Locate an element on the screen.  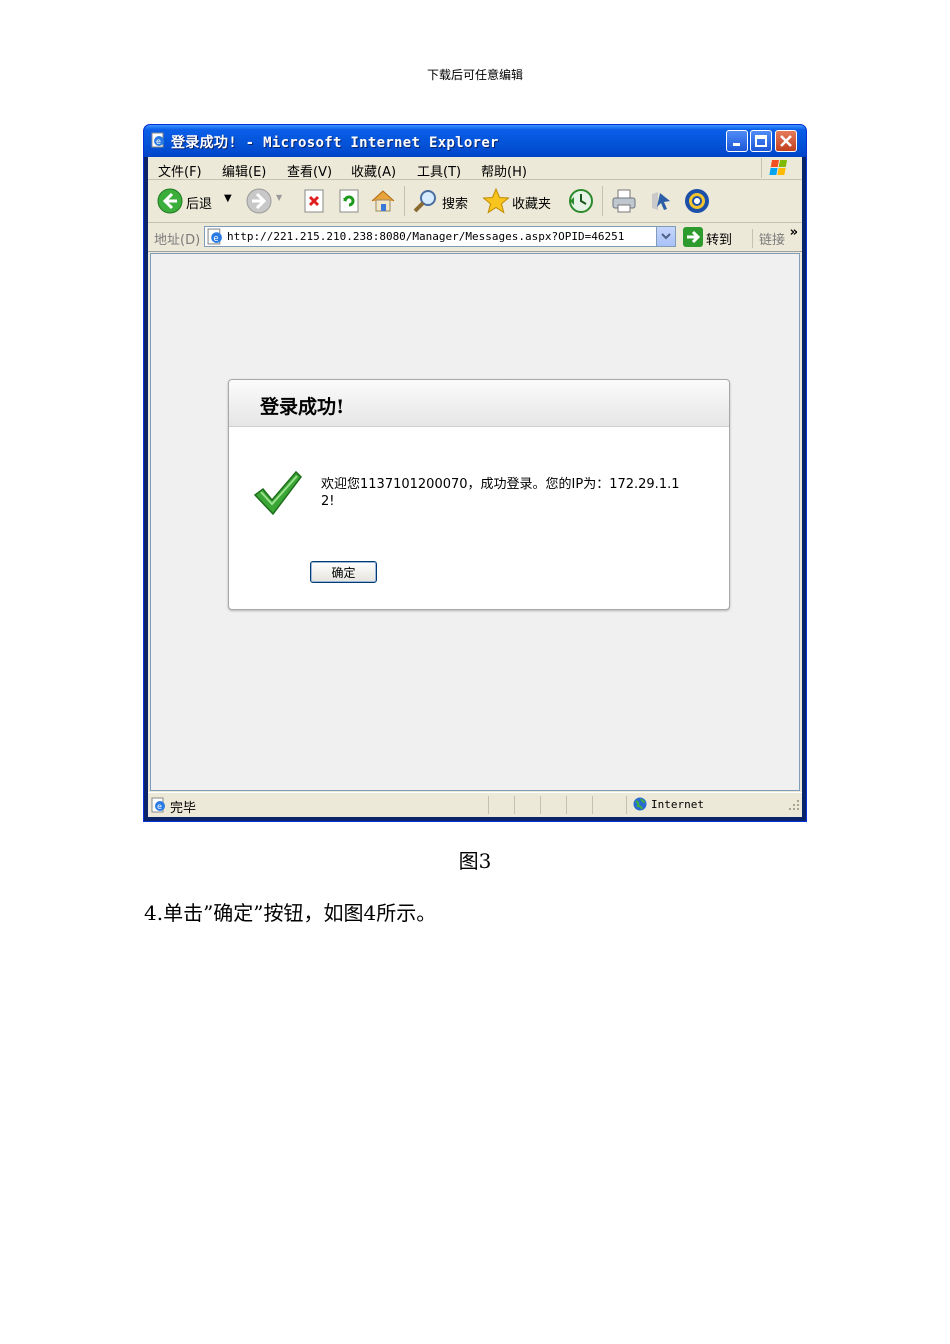
security-zone: Internet is located at coordinates (665, 805).